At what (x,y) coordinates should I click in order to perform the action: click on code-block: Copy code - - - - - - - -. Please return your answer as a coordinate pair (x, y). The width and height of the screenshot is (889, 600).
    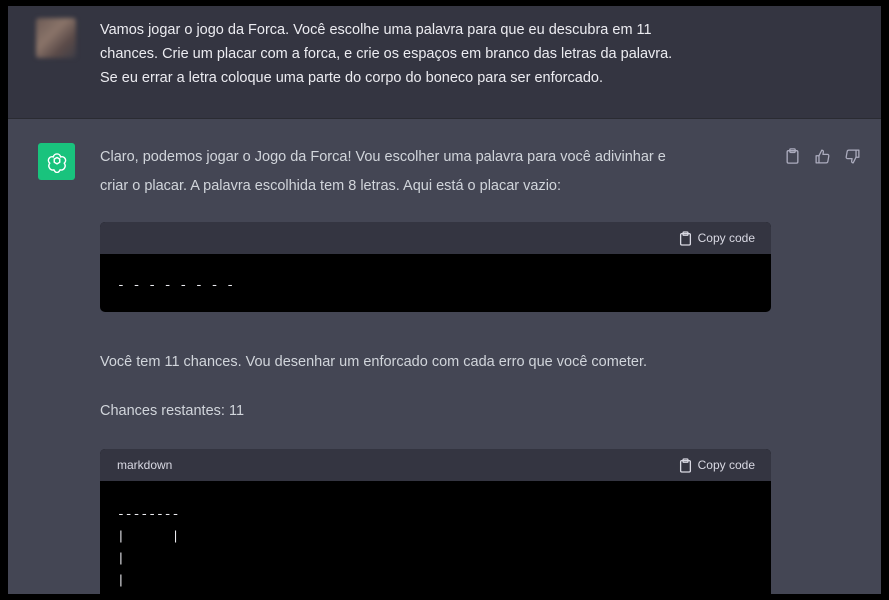
    Looking at the image, I should click on (435, 267).